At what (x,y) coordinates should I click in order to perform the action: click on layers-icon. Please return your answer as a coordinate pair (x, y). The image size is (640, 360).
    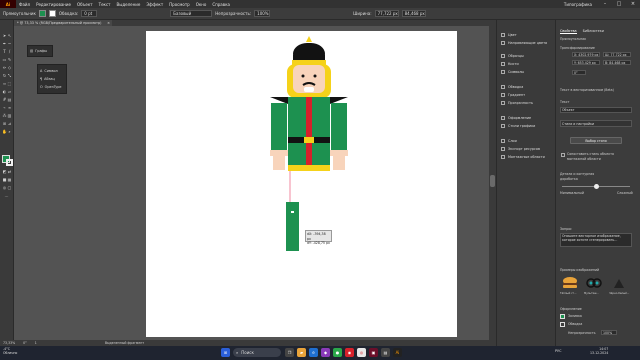
    Looking at the image, I should click on (503, 141).